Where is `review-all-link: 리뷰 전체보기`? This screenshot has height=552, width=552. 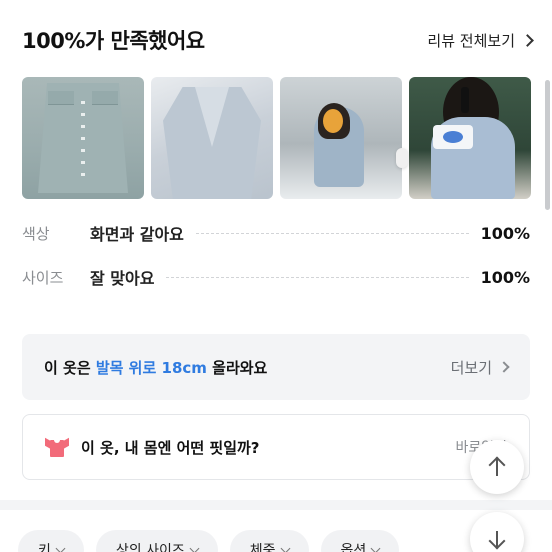
review-all-link: 리뷰 전체보기 is located at coordinates (480, 40).